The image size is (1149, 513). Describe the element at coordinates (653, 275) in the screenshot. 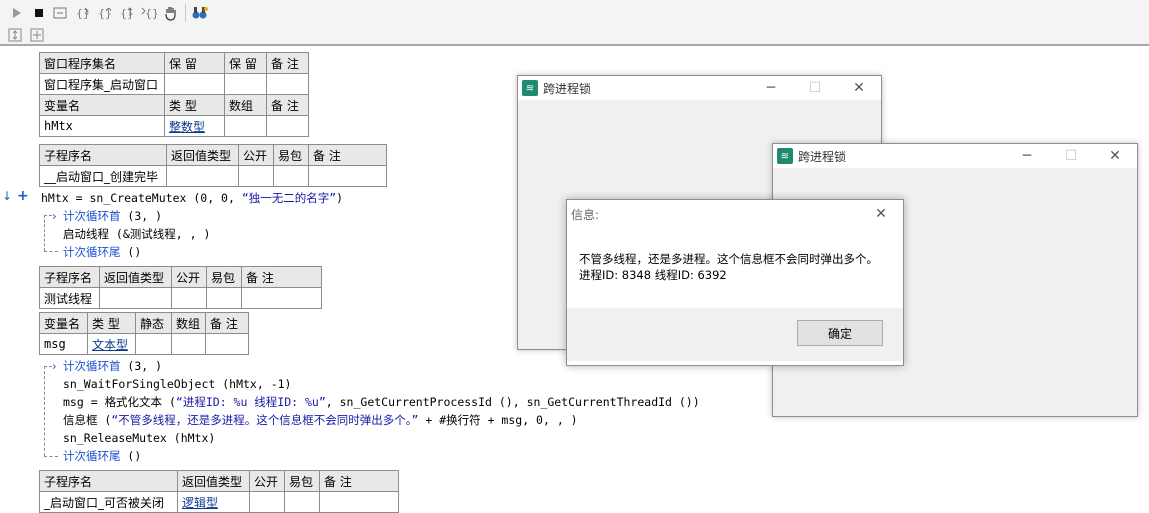

I see `message-text: 进程ID: 8348 线程ID: 6392` at that location.